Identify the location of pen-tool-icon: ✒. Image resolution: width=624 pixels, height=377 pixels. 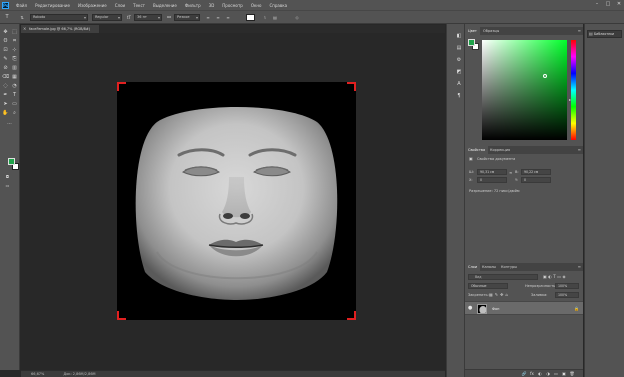
(5, 95).